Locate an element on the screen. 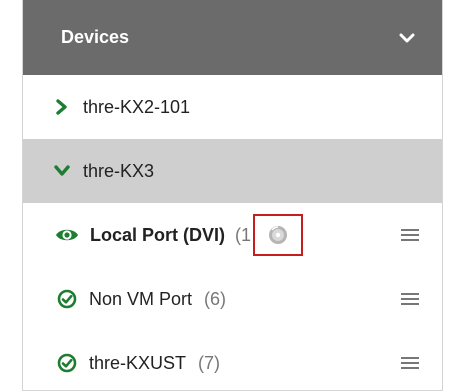 This screenshot has width=465, height=391. device-group-label: thre-KX2-101 is located at coordinates (137, 106).